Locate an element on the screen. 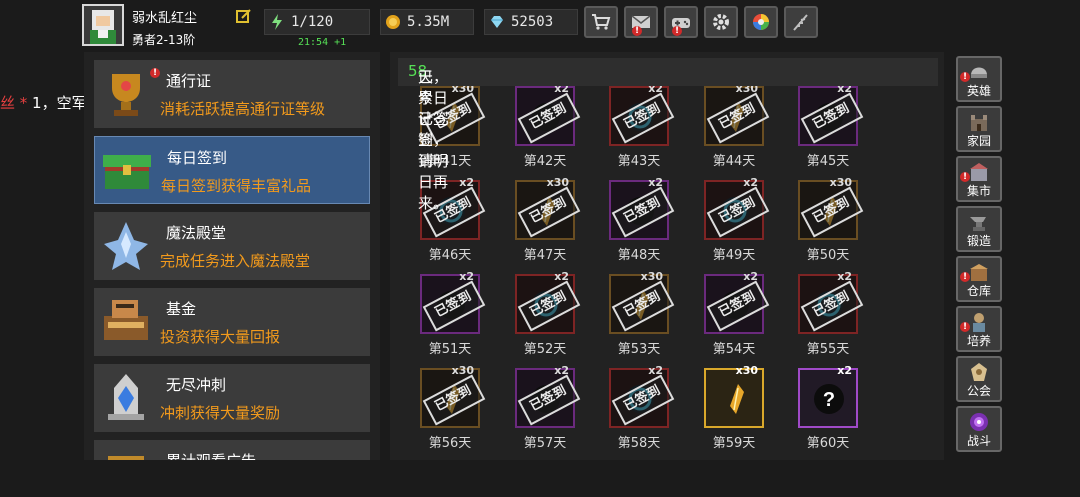 This screenshot has height=497, width=1080. signin-day-cell: x2 已签到第57天 is located at coordinates (540, 412).